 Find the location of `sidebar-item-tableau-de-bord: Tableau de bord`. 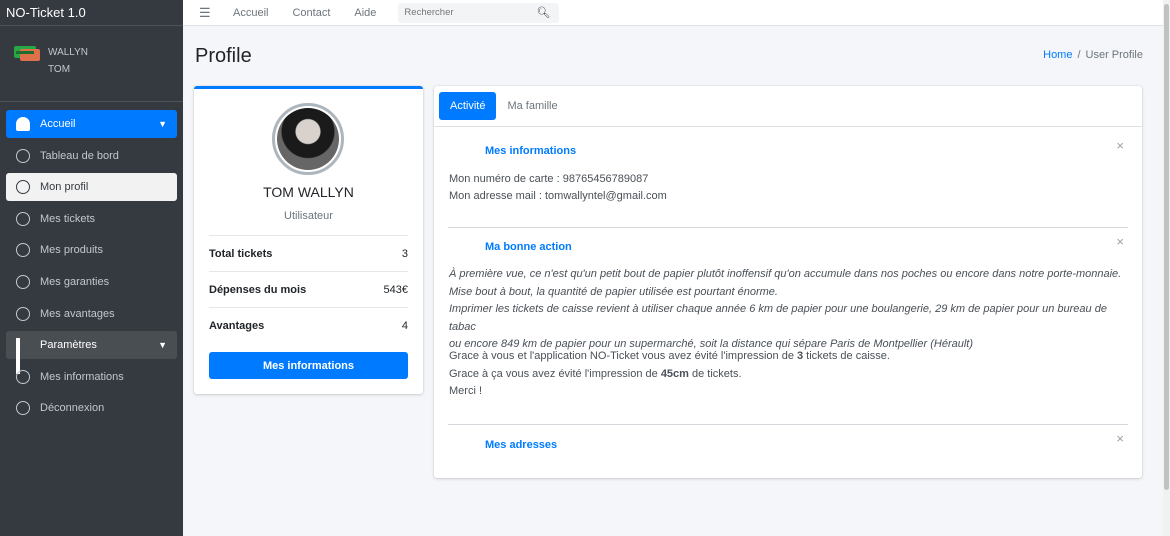

sidebar-item-tableau-de-bord: Tableau de bord is located at coordinates (91, 156).